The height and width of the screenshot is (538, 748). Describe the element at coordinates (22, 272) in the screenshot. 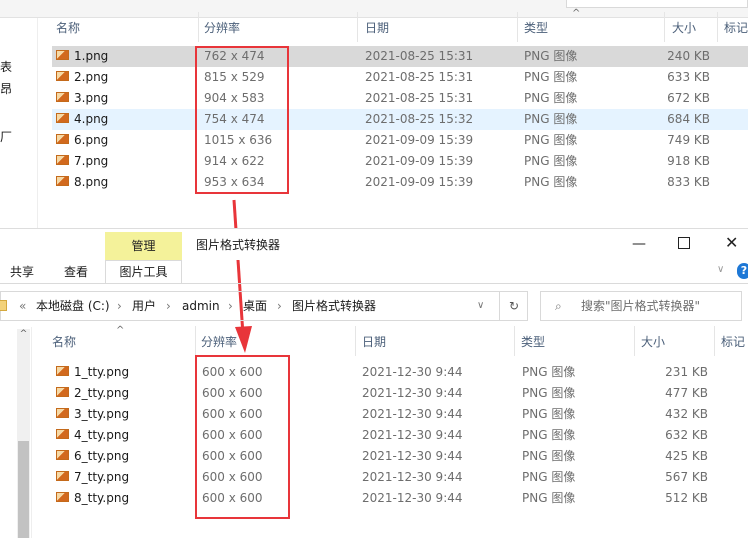

I see `tab-share: 共享` at that location.